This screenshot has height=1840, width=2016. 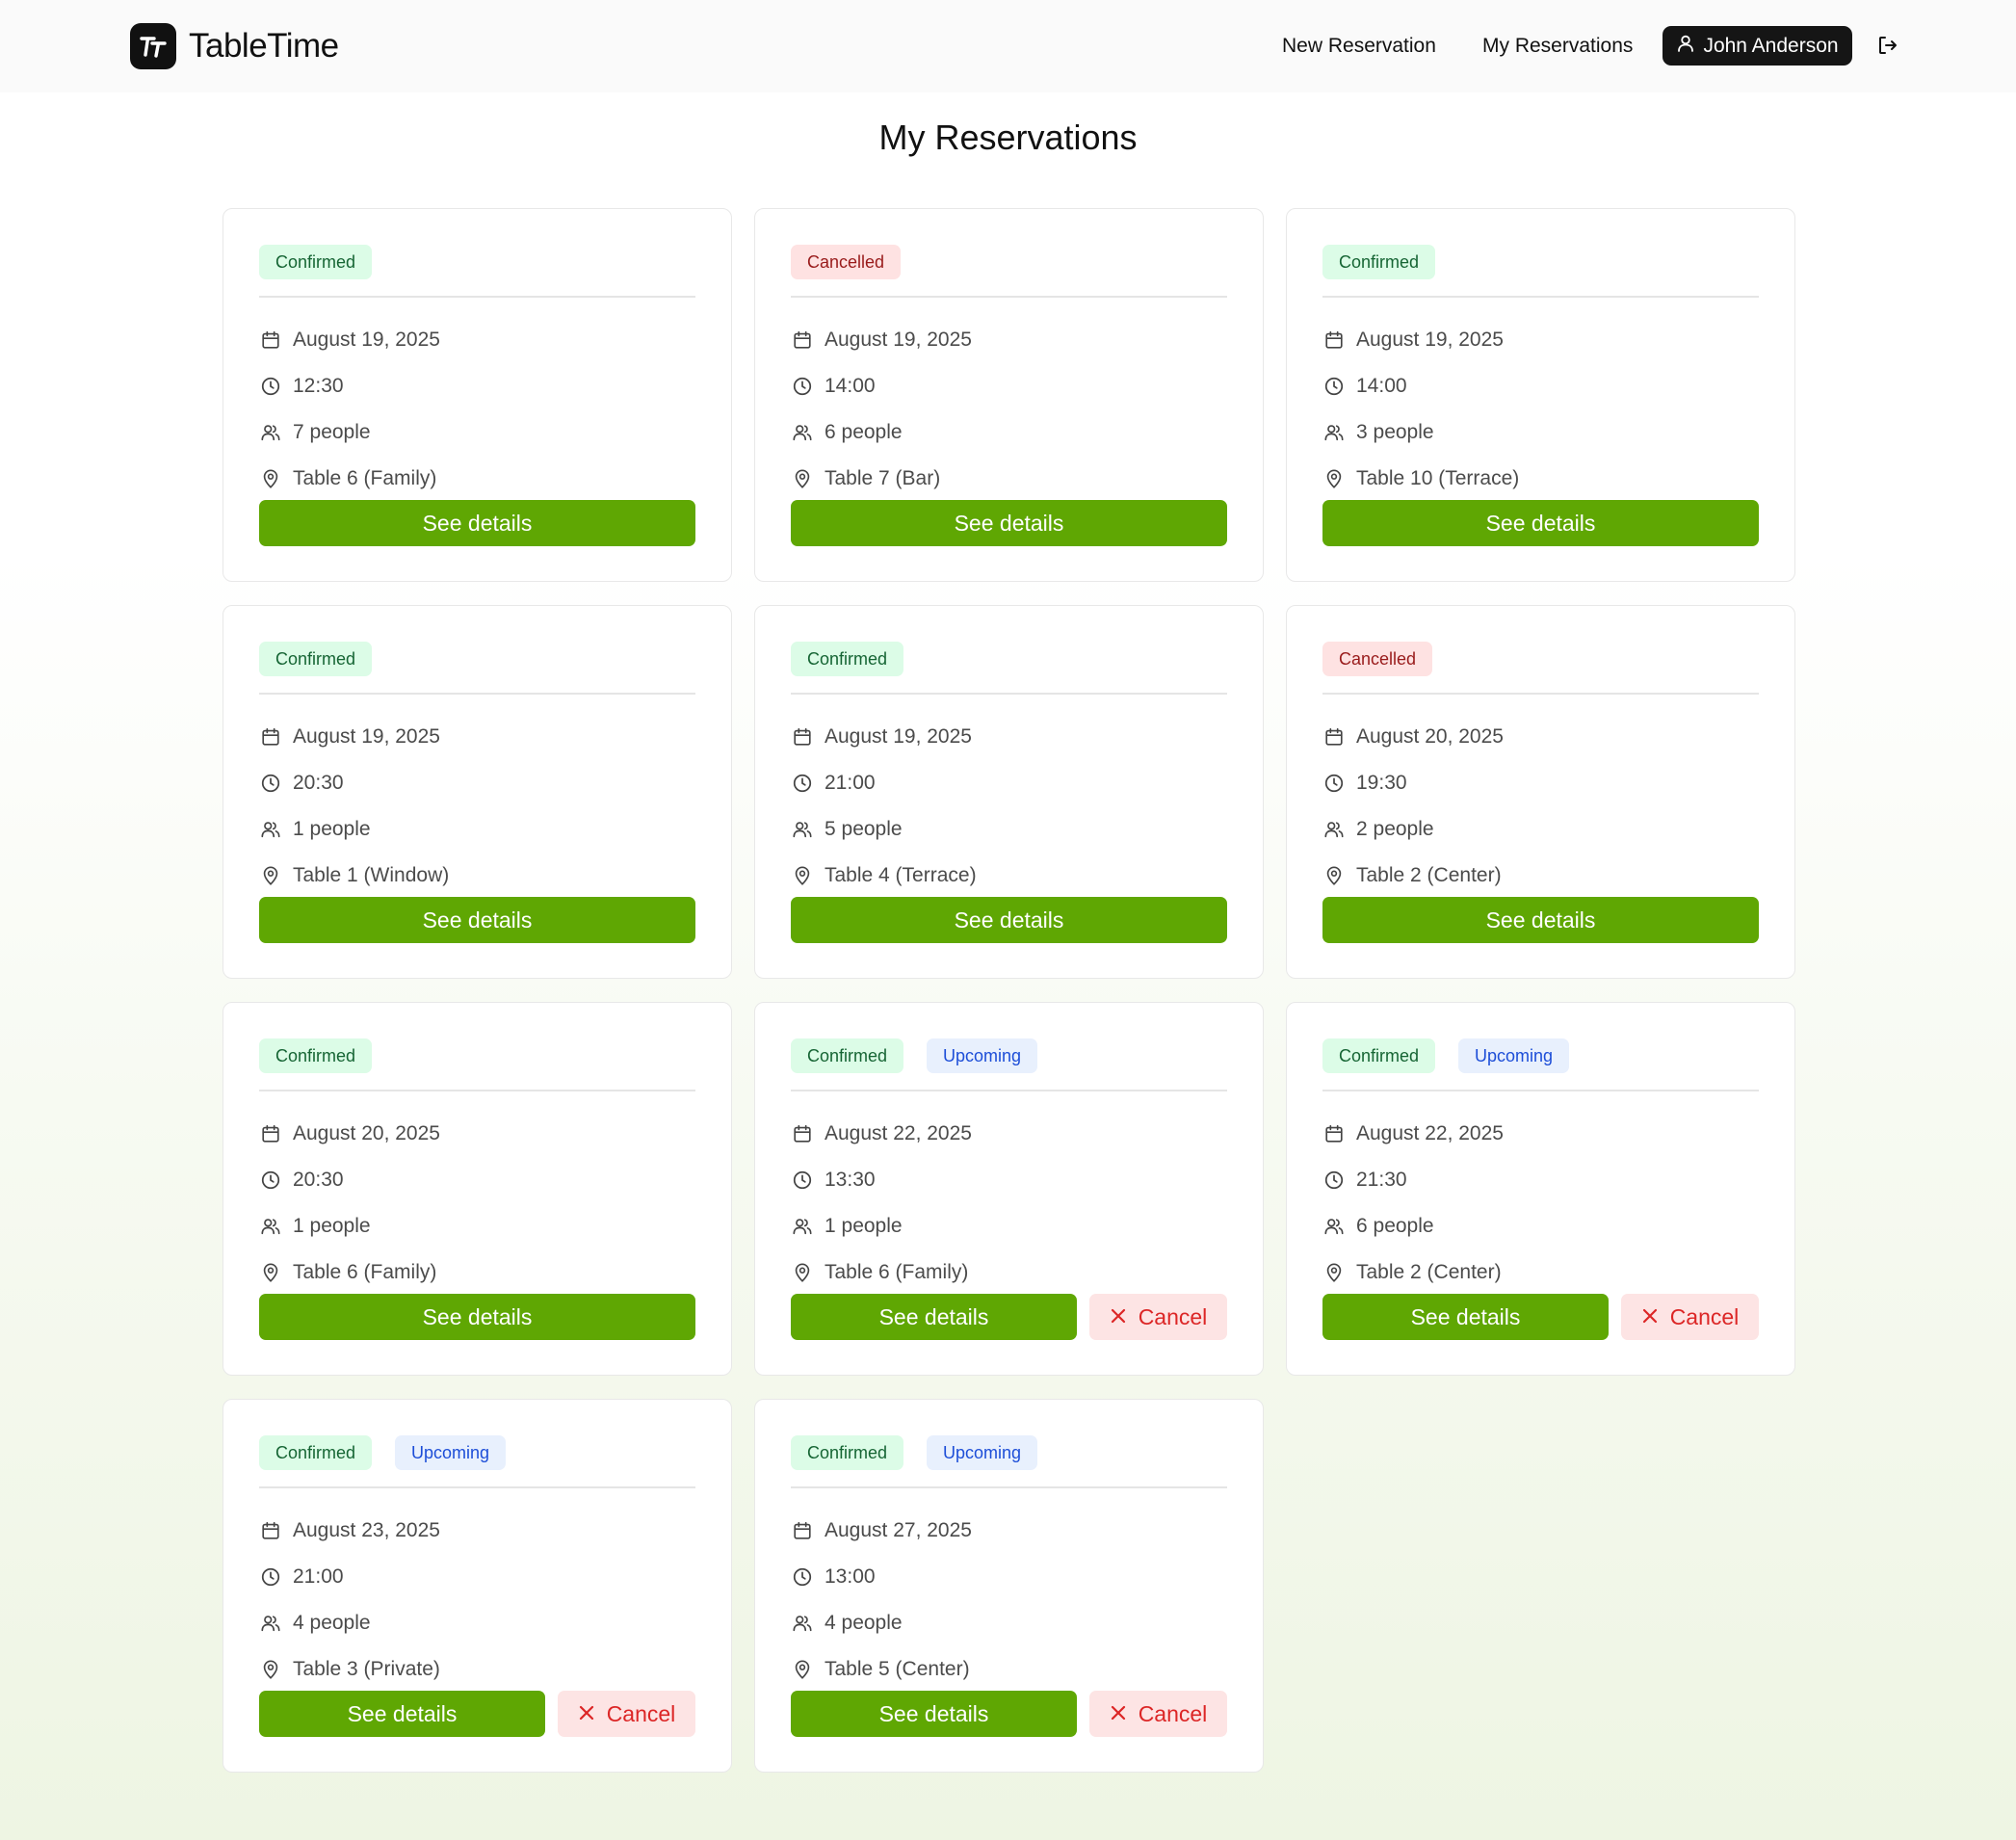 I want to click on time-row: 21:30, so click(x=1413, y=1180).